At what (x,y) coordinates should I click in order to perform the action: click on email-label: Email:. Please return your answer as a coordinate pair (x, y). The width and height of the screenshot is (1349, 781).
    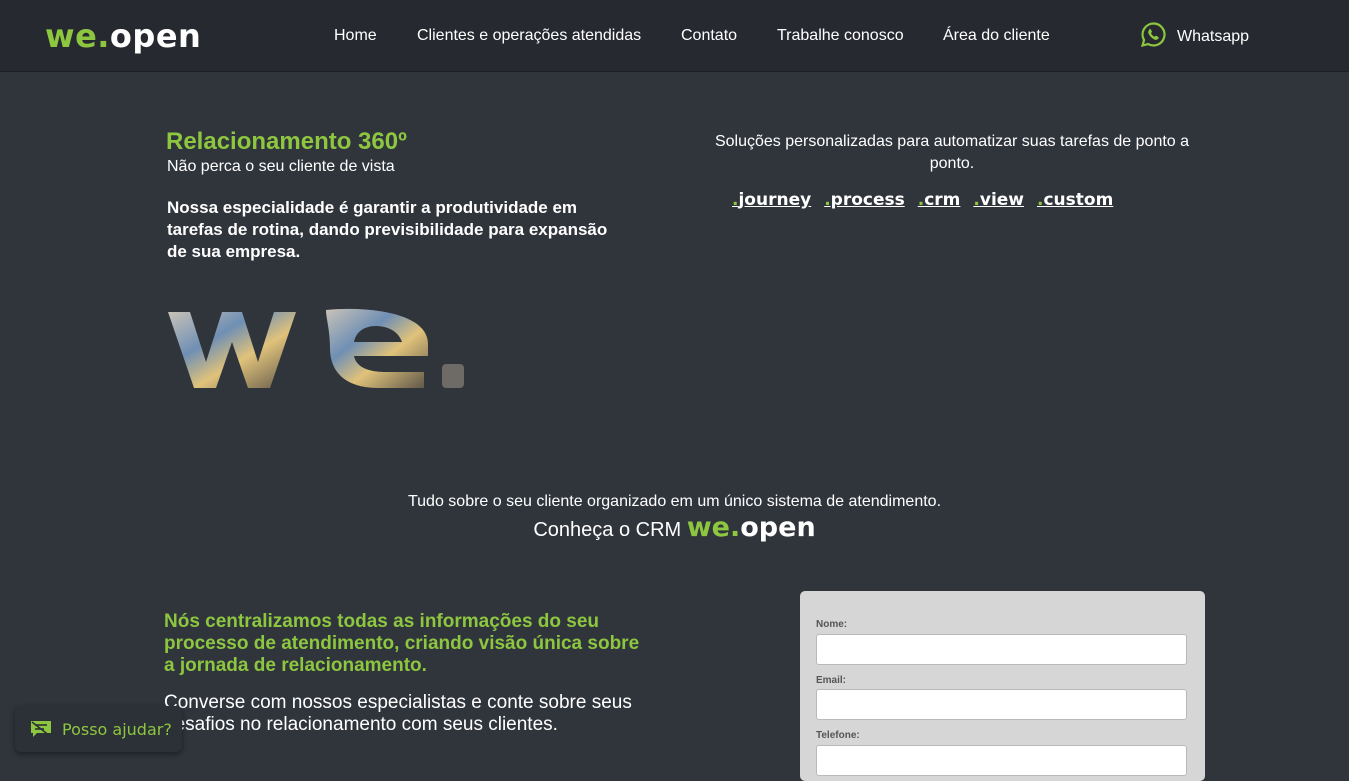
    Looking at the image, I should click on (831, 680).